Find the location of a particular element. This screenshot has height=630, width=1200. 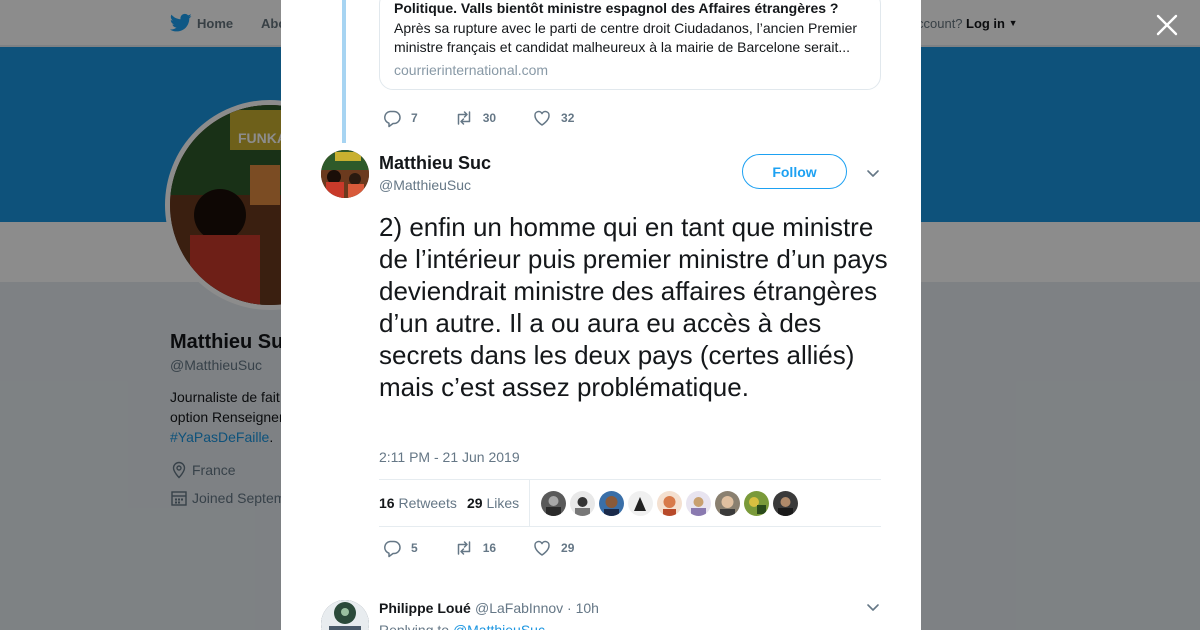

likes-stat-count: 29 is located at coordinates (475, 503).